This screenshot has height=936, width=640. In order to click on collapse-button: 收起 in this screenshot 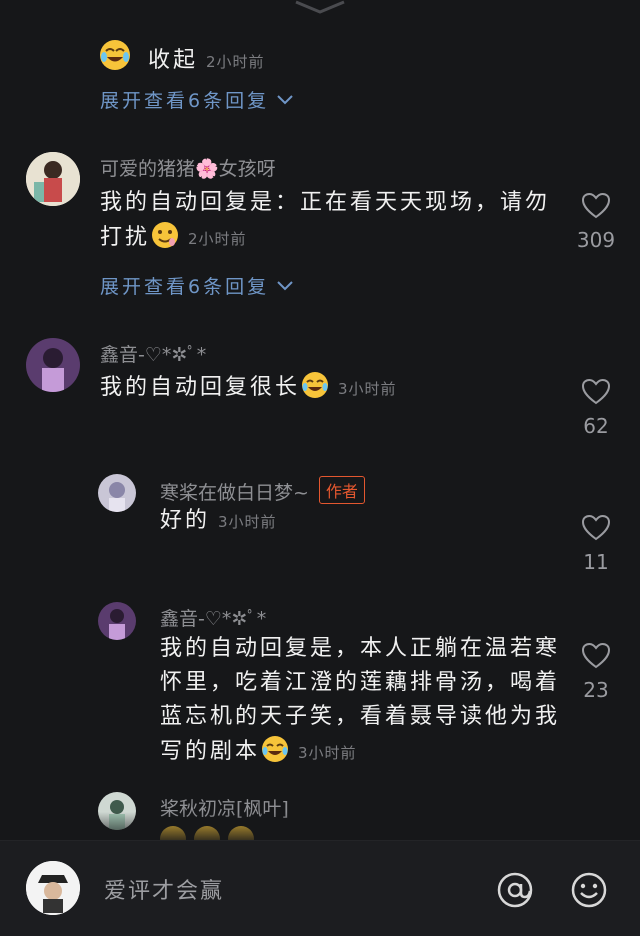, I will do `click(173, 60)`.